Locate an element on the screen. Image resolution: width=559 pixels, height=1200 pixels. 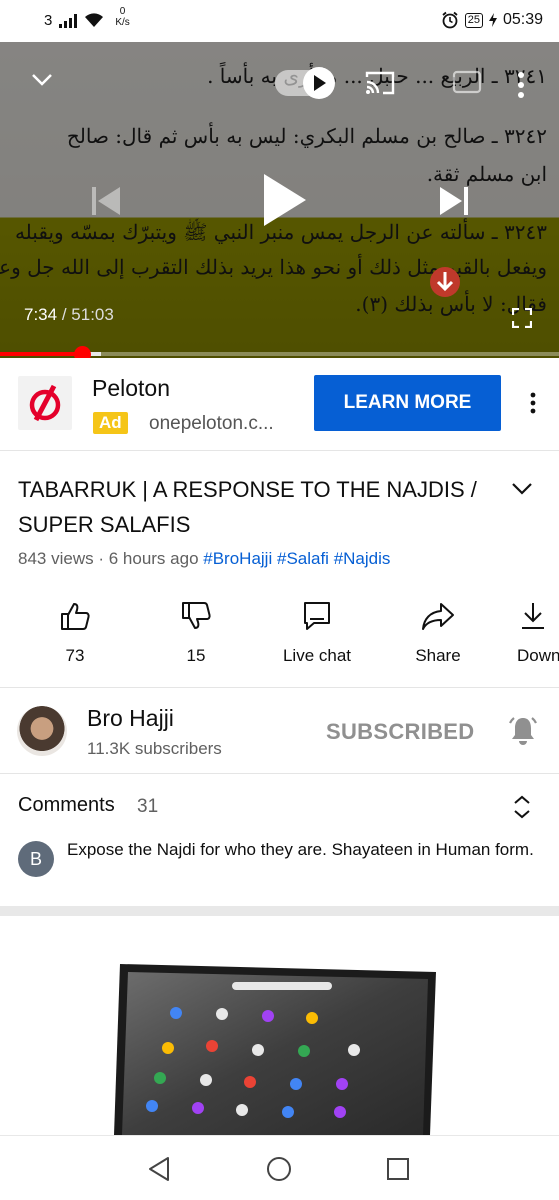
expand-comments-icon is located at coordinates (522, 807).